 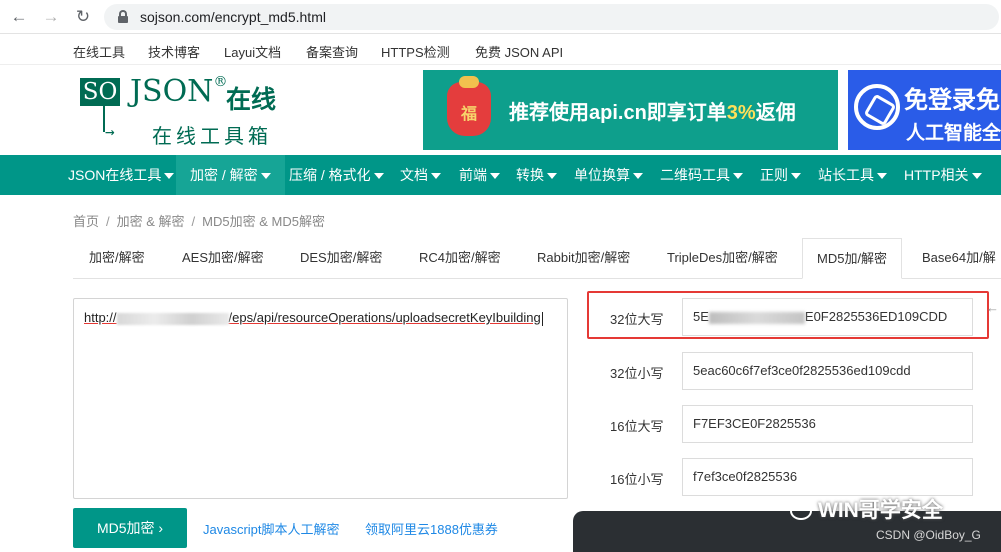 What do you see at coordinates (341, 258) in the screenshot?
I see `tab-des: DES加密/解密` at bounding box center [341, 258].